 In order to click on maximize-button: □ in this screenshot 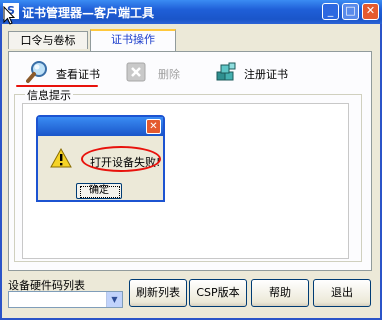, I will do `click(350, 11)`.